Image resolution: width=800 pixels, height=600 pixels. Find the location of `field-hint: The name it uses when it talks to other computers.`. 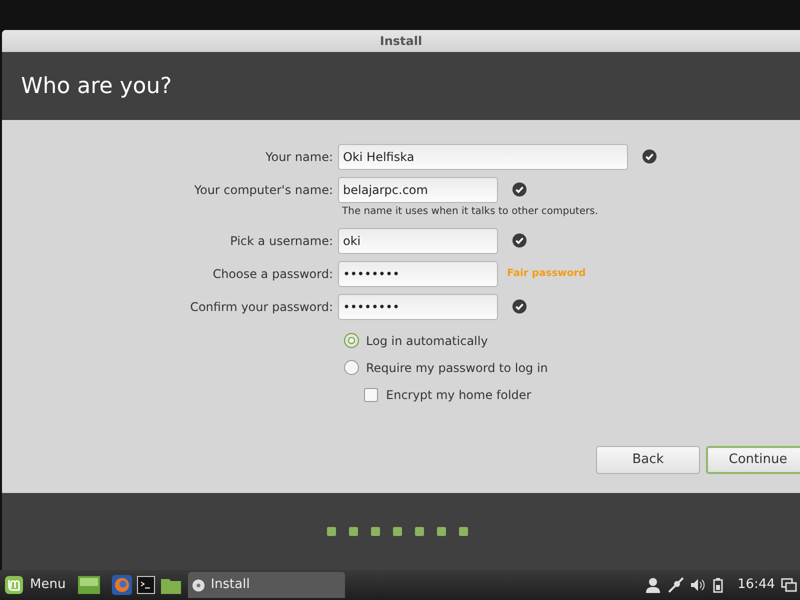

field-hint: The name it uses when it talks to other computers. is located at coordinates (471, 212).